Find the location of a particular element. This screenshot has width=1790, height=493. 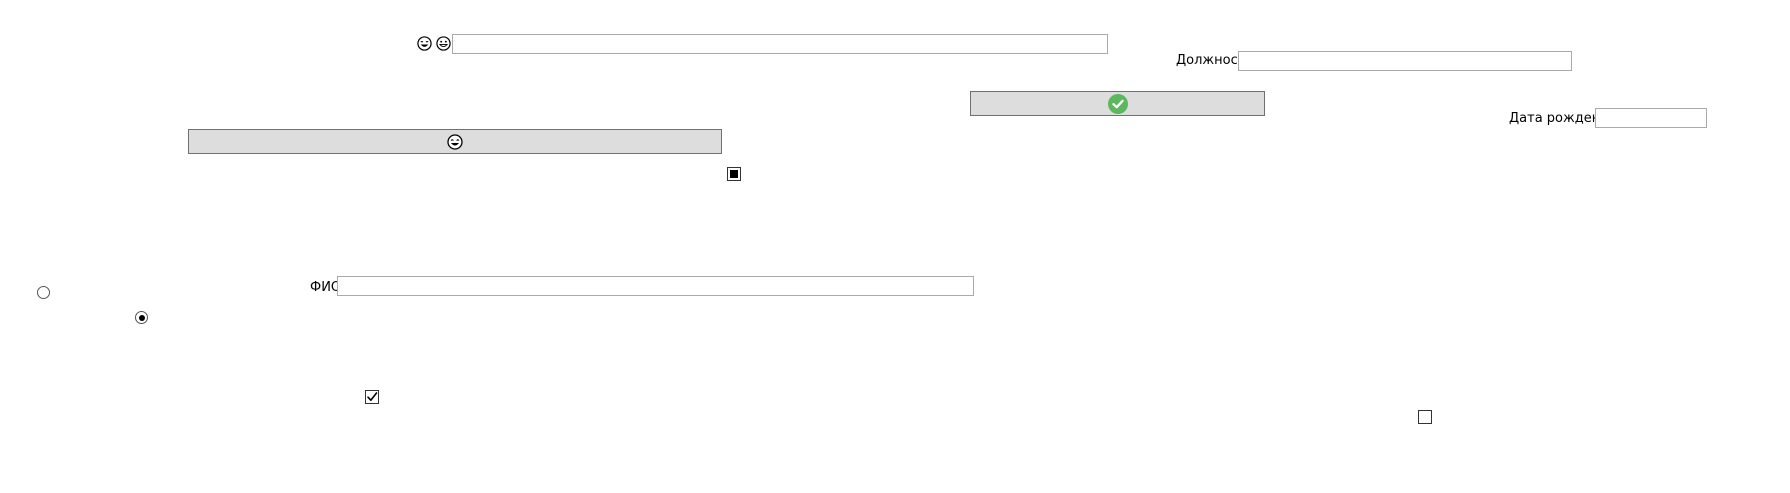

confirm-button is located at coordinates (1117, 103).